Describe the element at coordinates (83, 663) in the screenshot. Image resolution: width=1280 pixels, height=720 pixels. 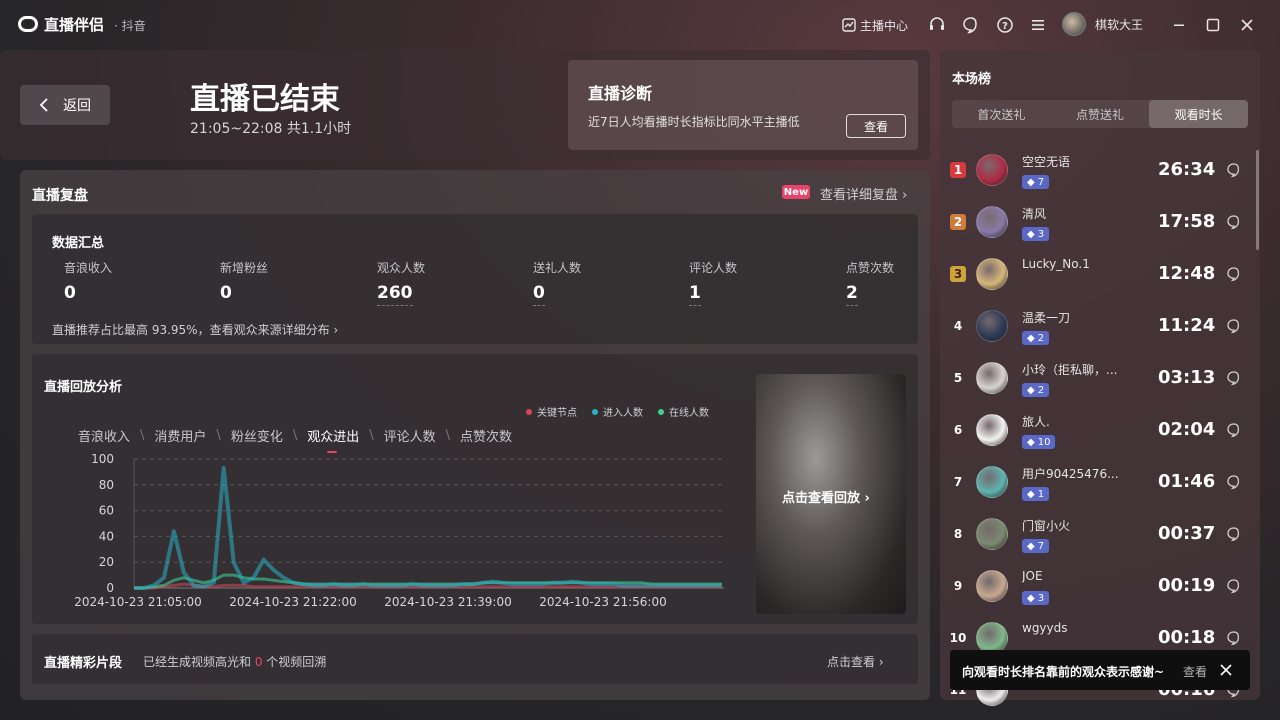
I see `highlights-title: 直播精彩片段` at that location.